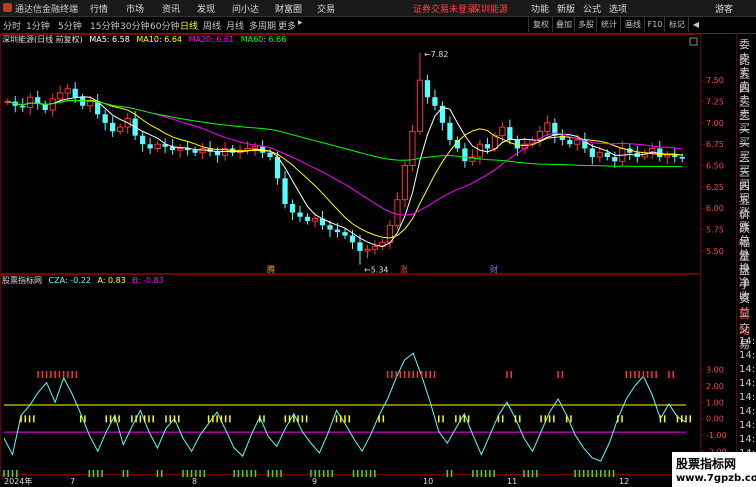  I want to click on x-tick-label: 2024年, so click(18, 481).